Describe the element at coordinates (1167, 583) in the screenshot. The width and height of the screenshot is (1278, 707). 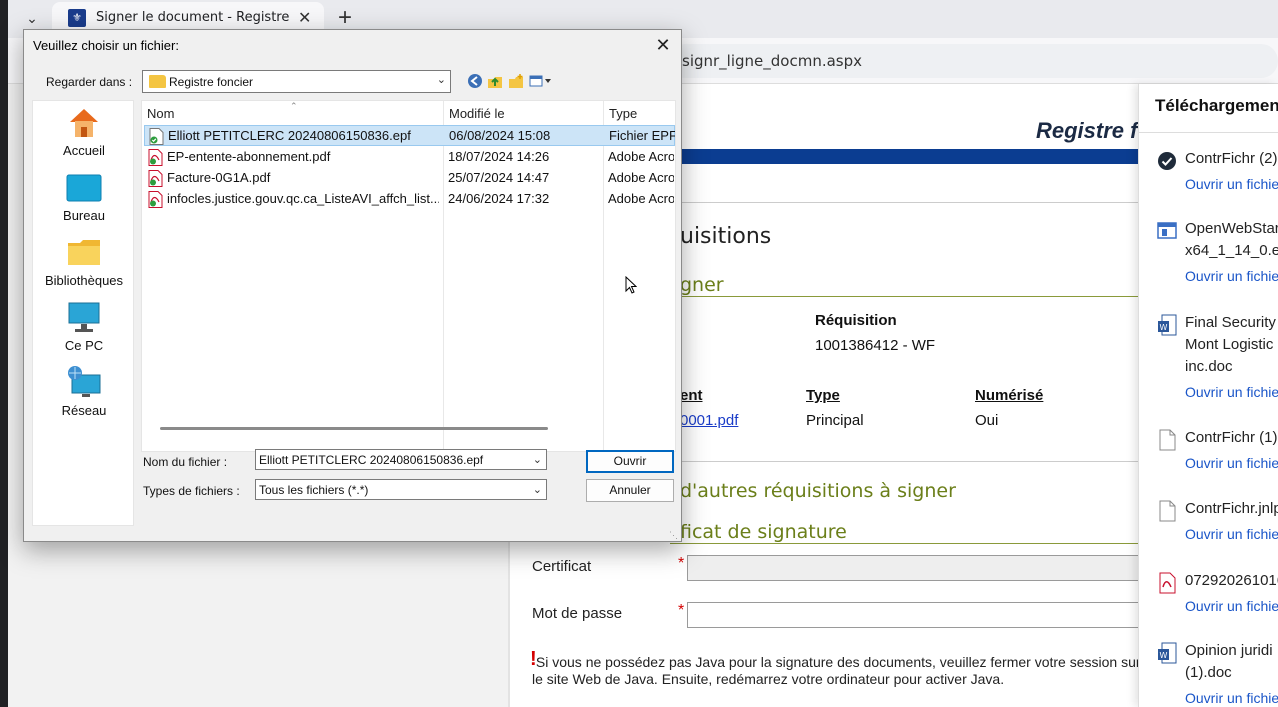
I see `pdf-icon` at that location.